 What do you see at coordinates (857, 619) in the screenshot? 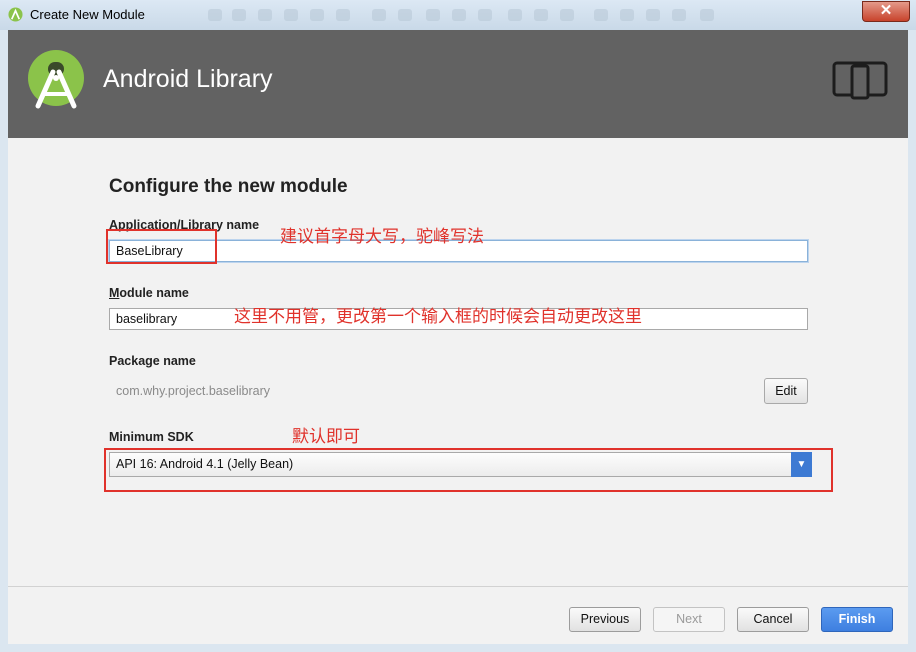
I see `finish-button: Finish` at bounding box center [857, 619].